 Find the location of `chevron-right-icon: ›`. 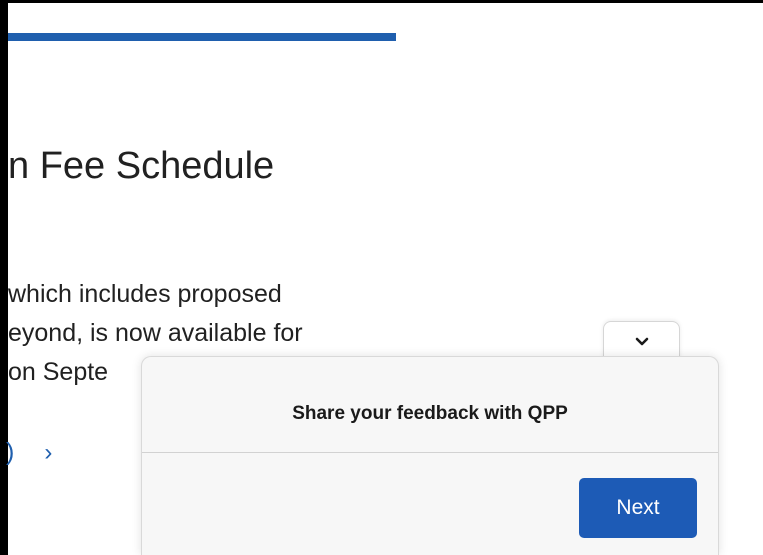

chevron-right-icon: › is located at coordinates (48, 452).